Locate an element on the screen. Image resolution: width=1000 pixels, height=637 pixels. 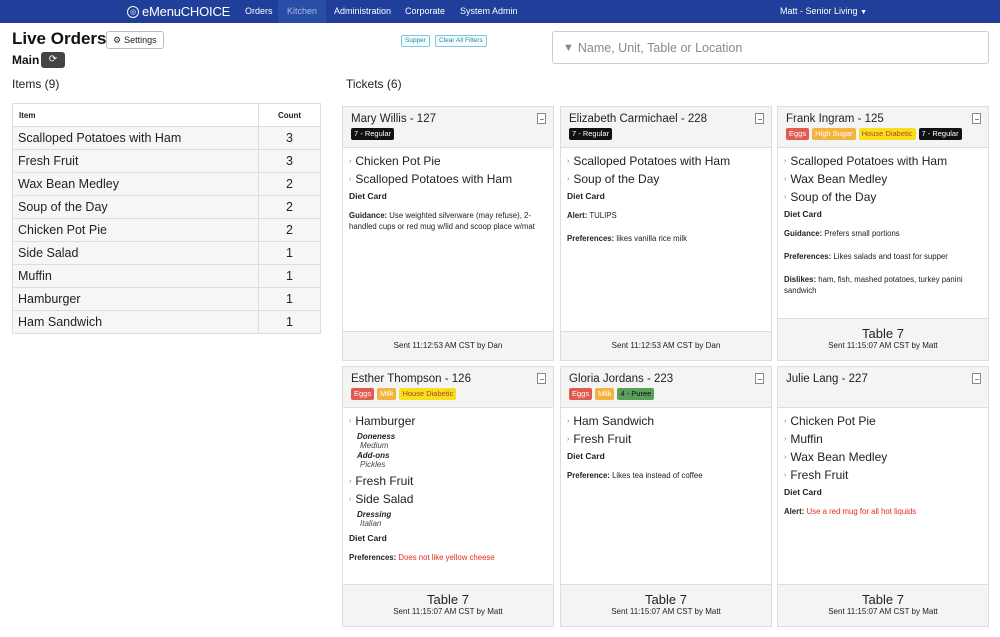
diet-note: Preferences: Does not like yellow cheese is located at coordinates (448, 557).